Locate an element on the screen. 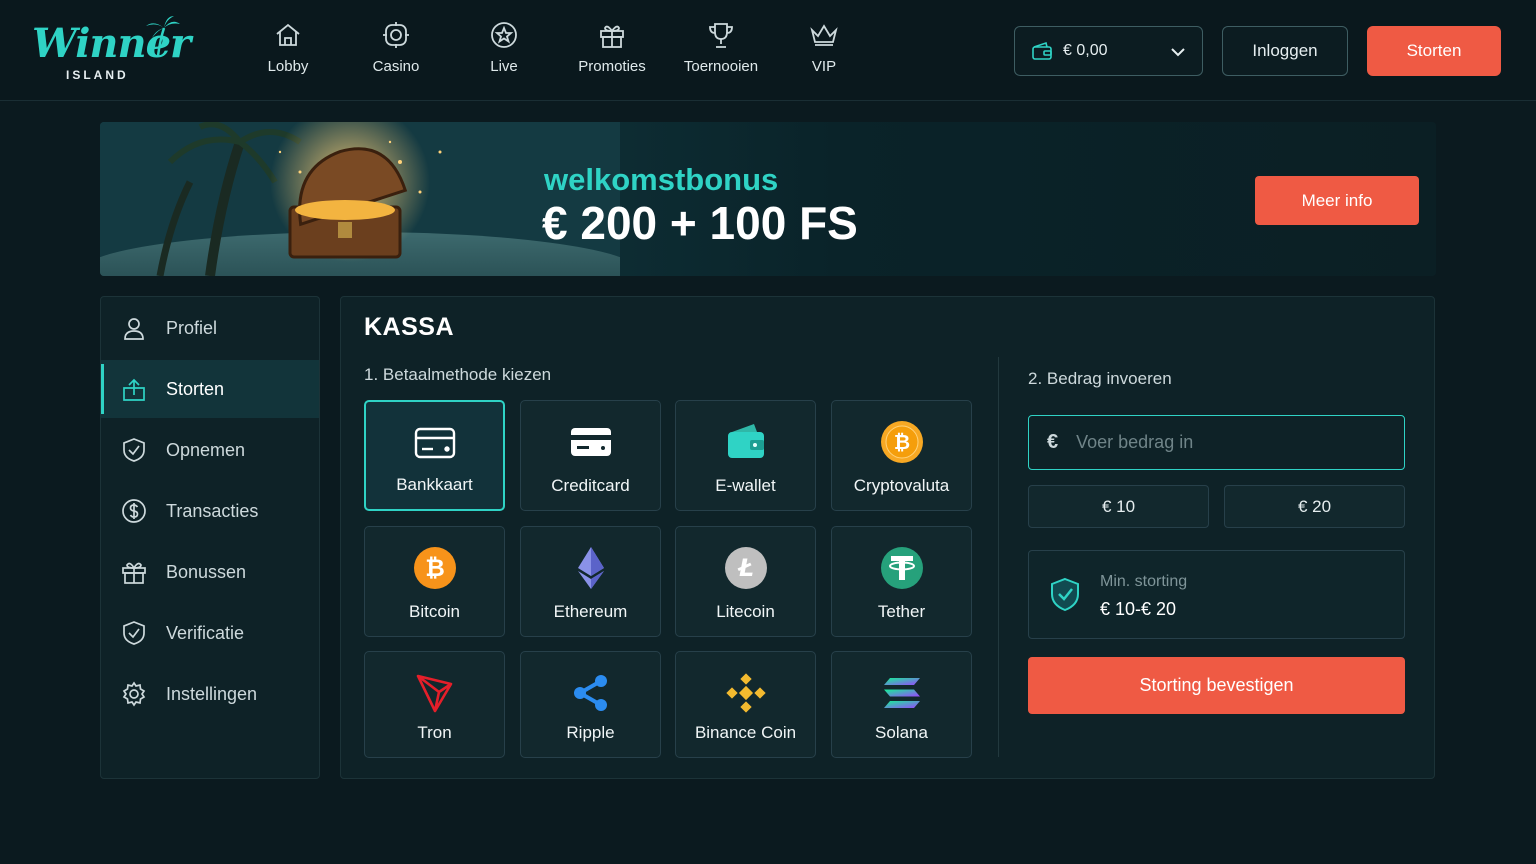  method-label: Tron is located at coordinates (434, 732).